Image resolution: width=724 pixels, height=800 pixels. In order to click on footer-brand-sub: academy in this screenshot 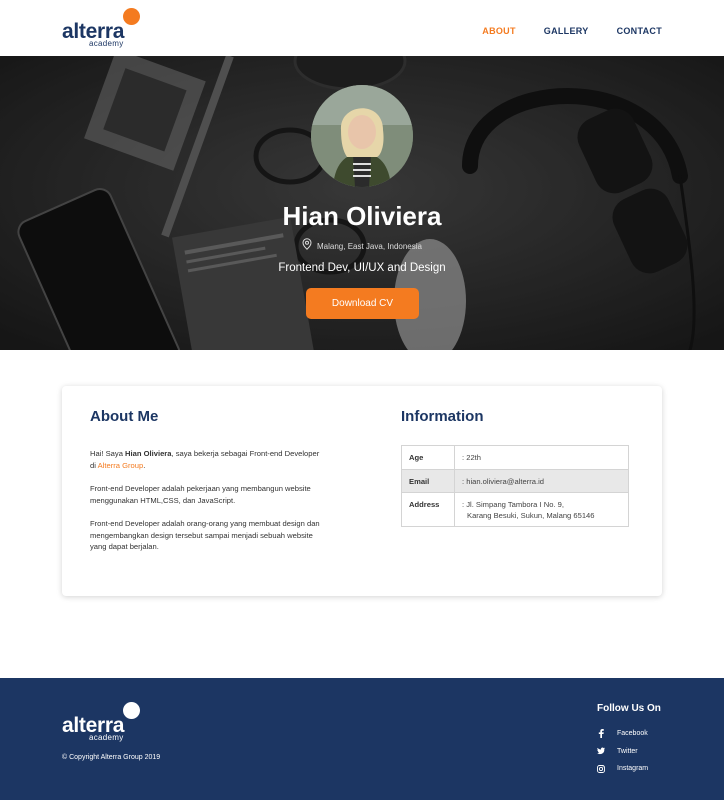, I will do `click(106, 737)`.